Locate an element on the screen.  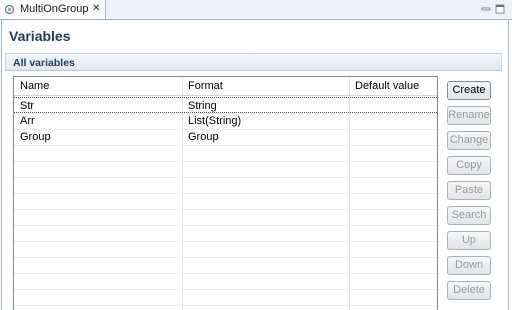
editor-tab: MultiOnGroup ✕ is located at coordinates (53, 9).